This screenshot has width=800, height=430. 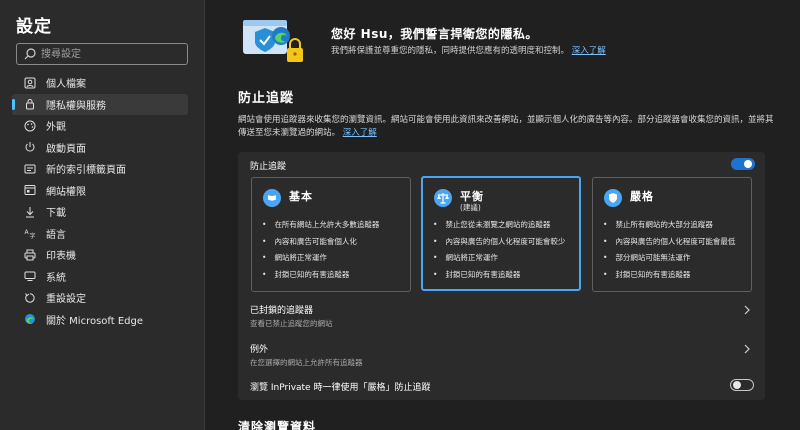 I want to click on sidebar-item-about: 關於 Microsoft Edge, so click(x=100, y=319).